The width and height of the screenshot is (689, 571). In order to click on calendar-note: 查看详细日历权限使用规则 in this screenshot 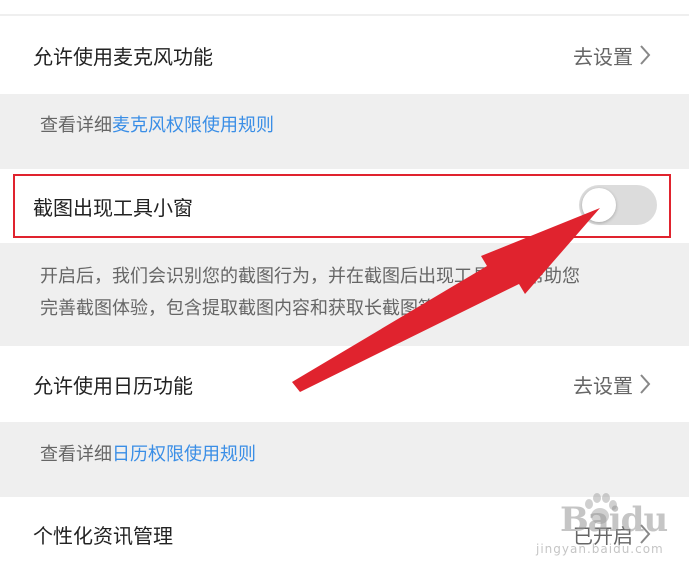, I will do `click(148, 455)`.